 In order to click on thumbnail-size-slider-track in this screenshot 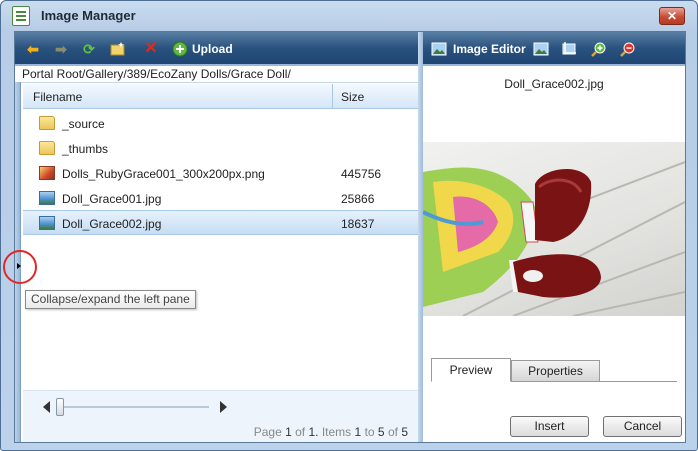, I will do `click(134, 407)`.